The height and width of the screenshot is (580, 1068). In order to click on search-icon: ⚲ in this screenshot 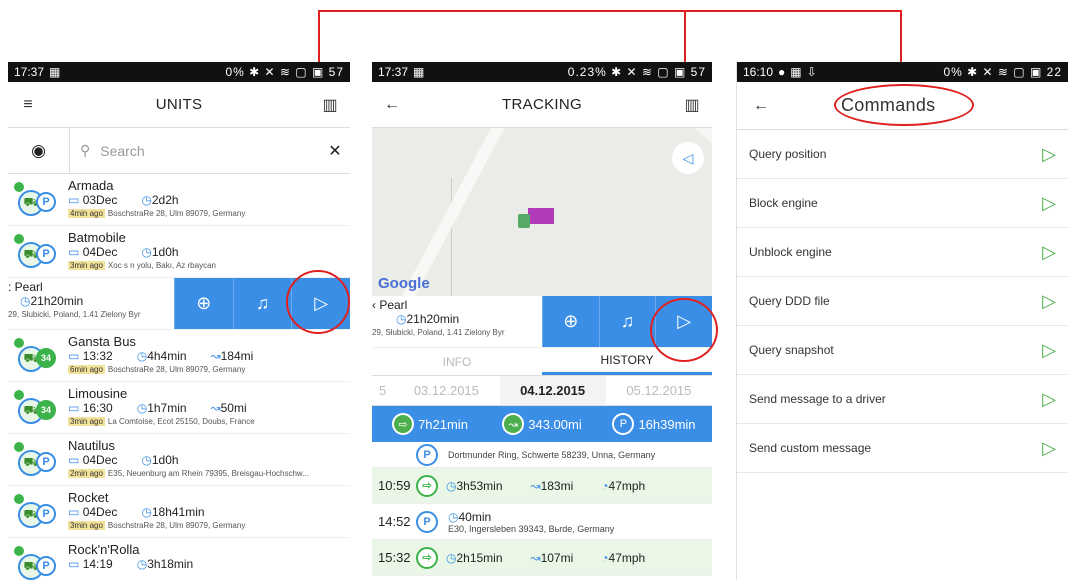, I will do `click(85, 150)`.